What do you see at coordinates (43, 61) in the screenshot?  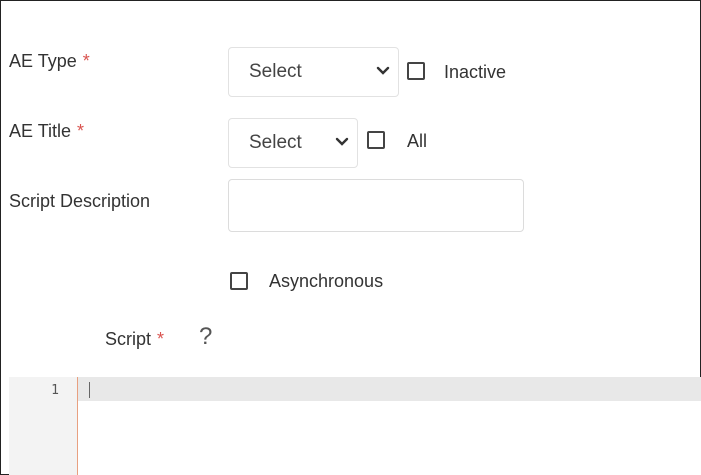 I see `ae-type-label-text: AE Type` at bounding box center [43, 61].